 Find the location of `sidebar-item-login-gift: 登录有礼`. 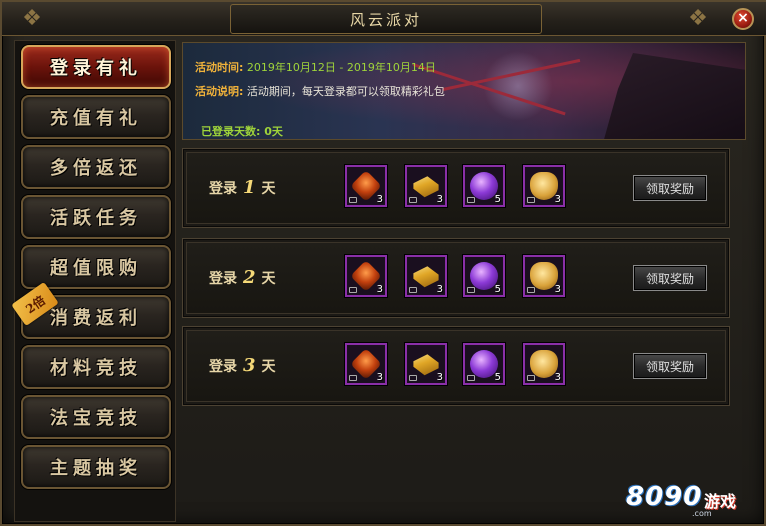

sidebar-item-login-gift: 登录有礼 is located at coordinates (96, 67).